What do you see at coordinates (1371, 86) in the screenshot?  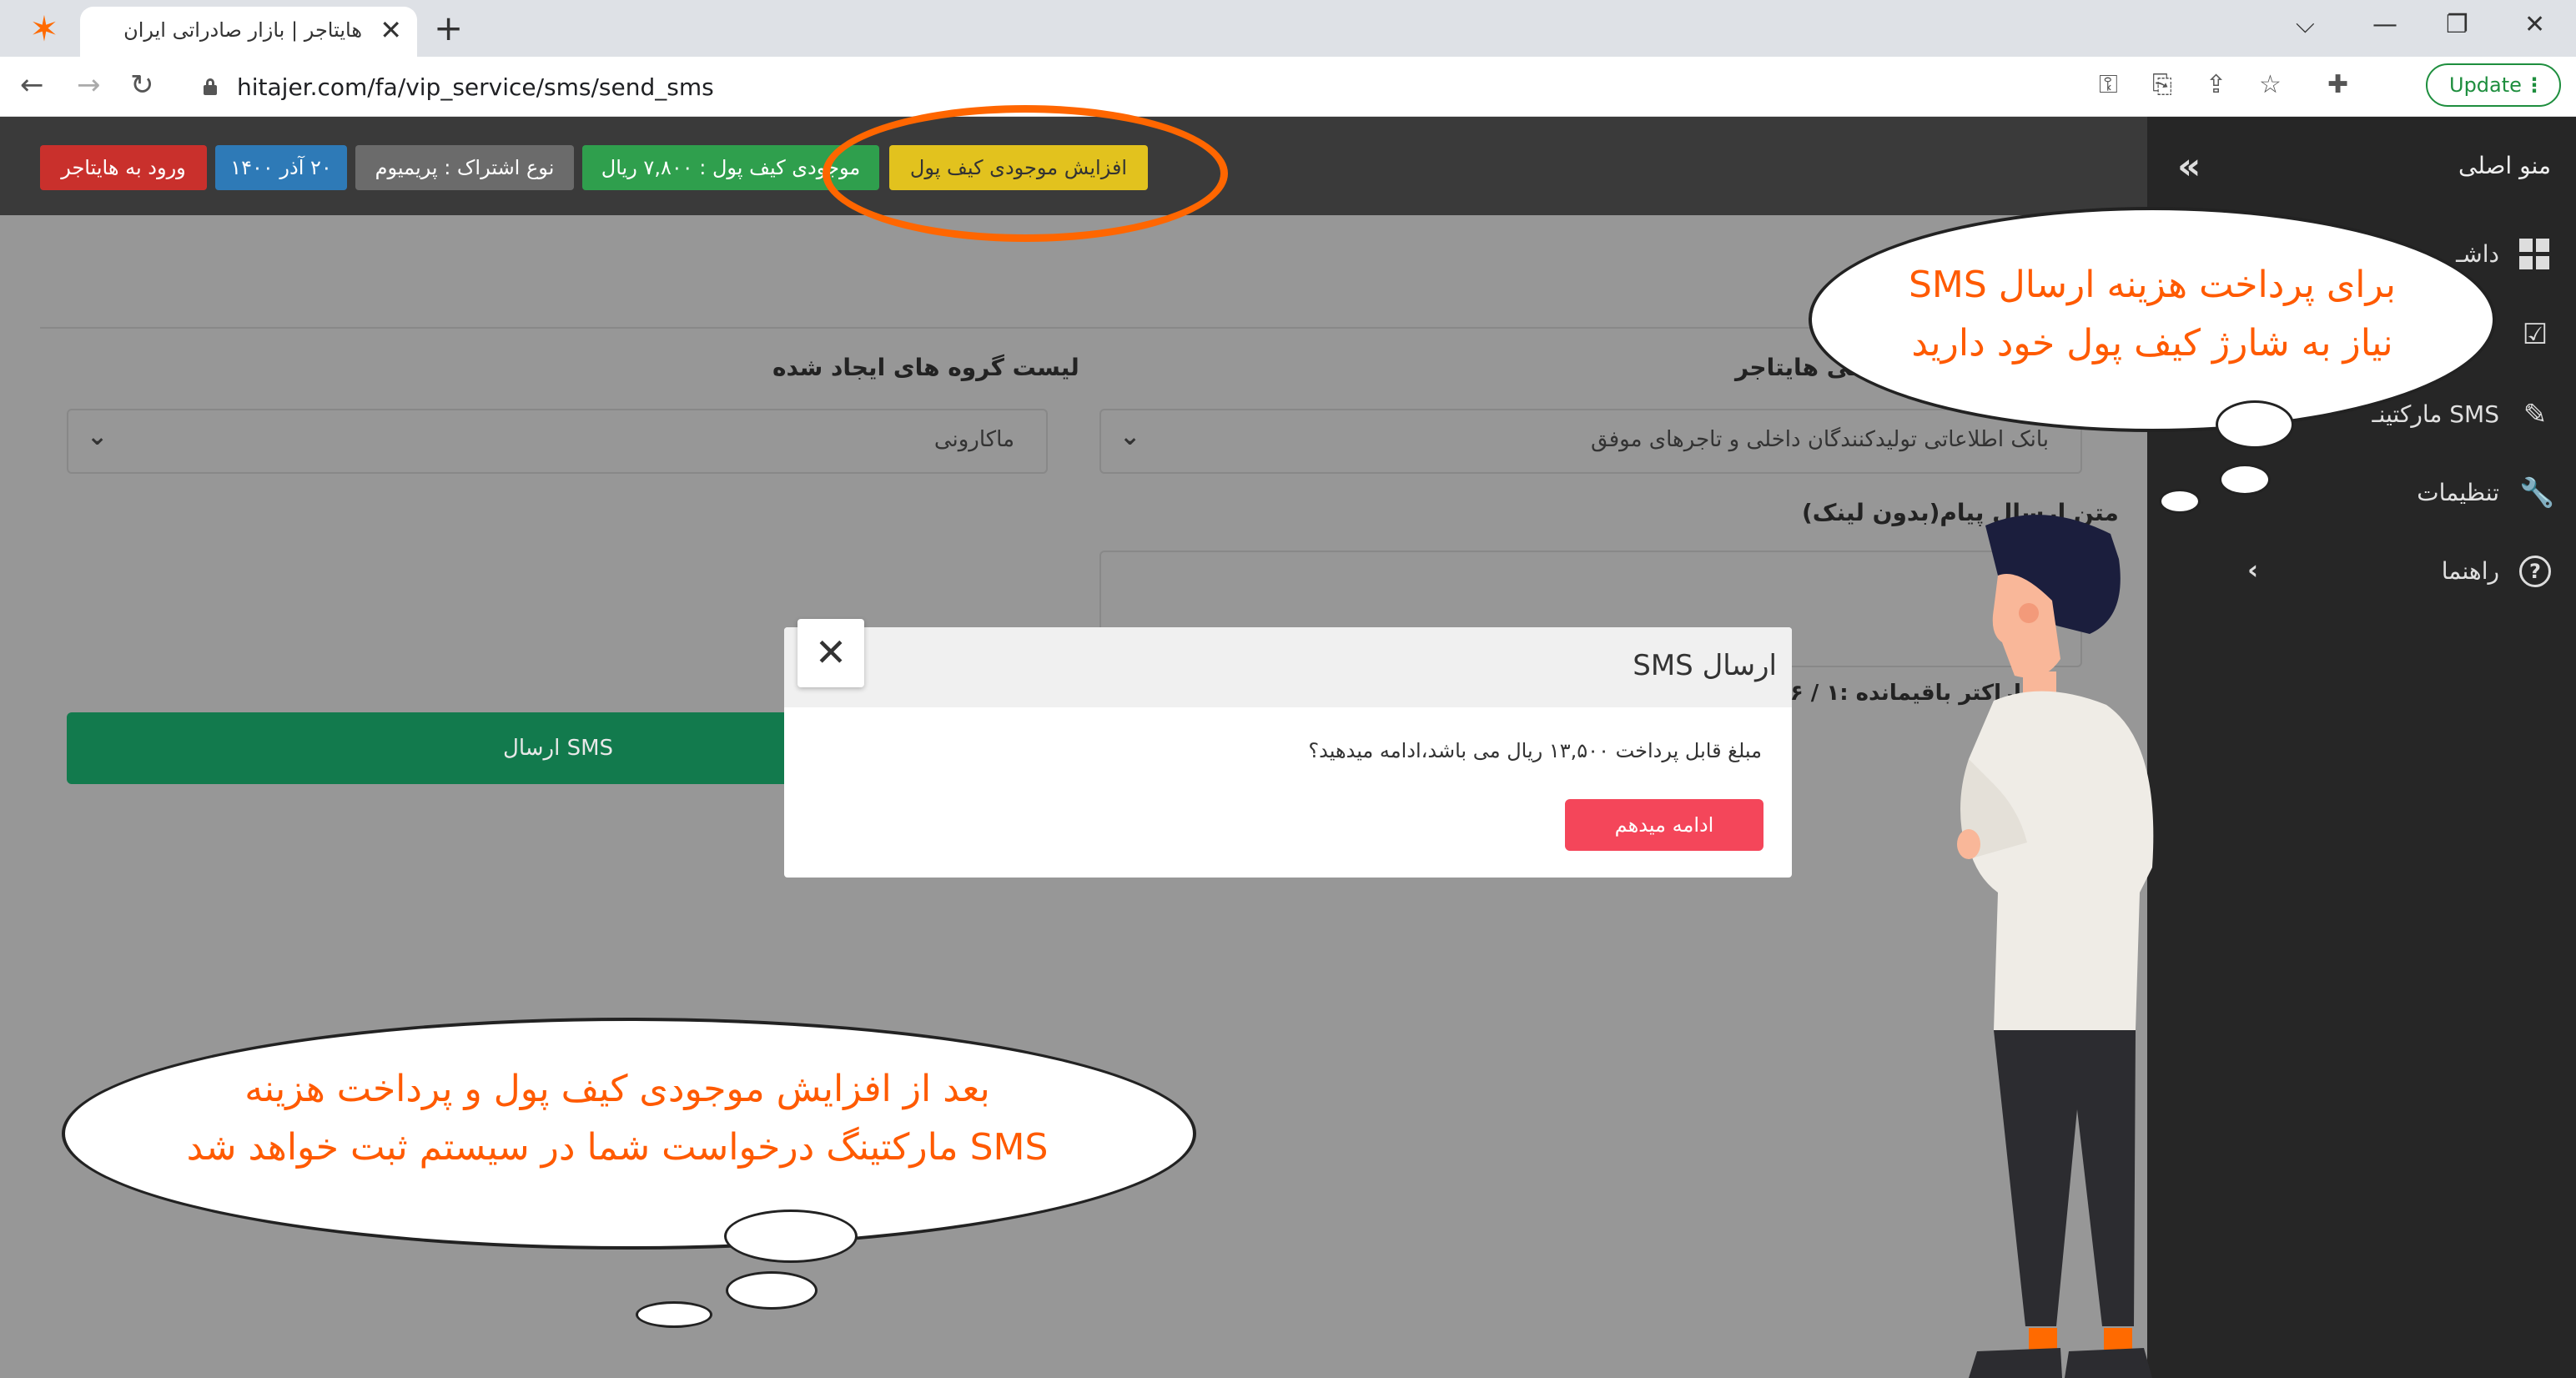 I see `address-bar: hitajer.com/fa/vip_service/sms/send_sms` at bounding box center [1371, 86].